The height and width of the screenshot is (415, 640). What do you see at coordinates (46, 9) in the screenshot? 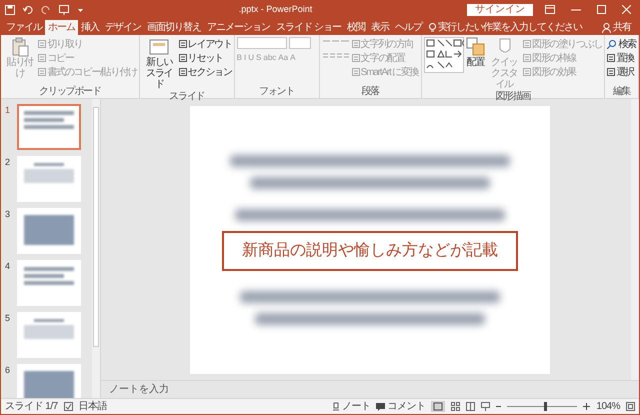
I see `redo-icon` at bounding box center [46, 9].